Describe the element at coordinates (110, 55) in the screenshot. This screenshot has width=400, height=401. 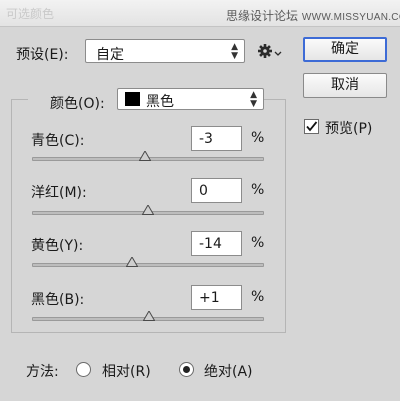
I see `preset-value: 自定` at that location.